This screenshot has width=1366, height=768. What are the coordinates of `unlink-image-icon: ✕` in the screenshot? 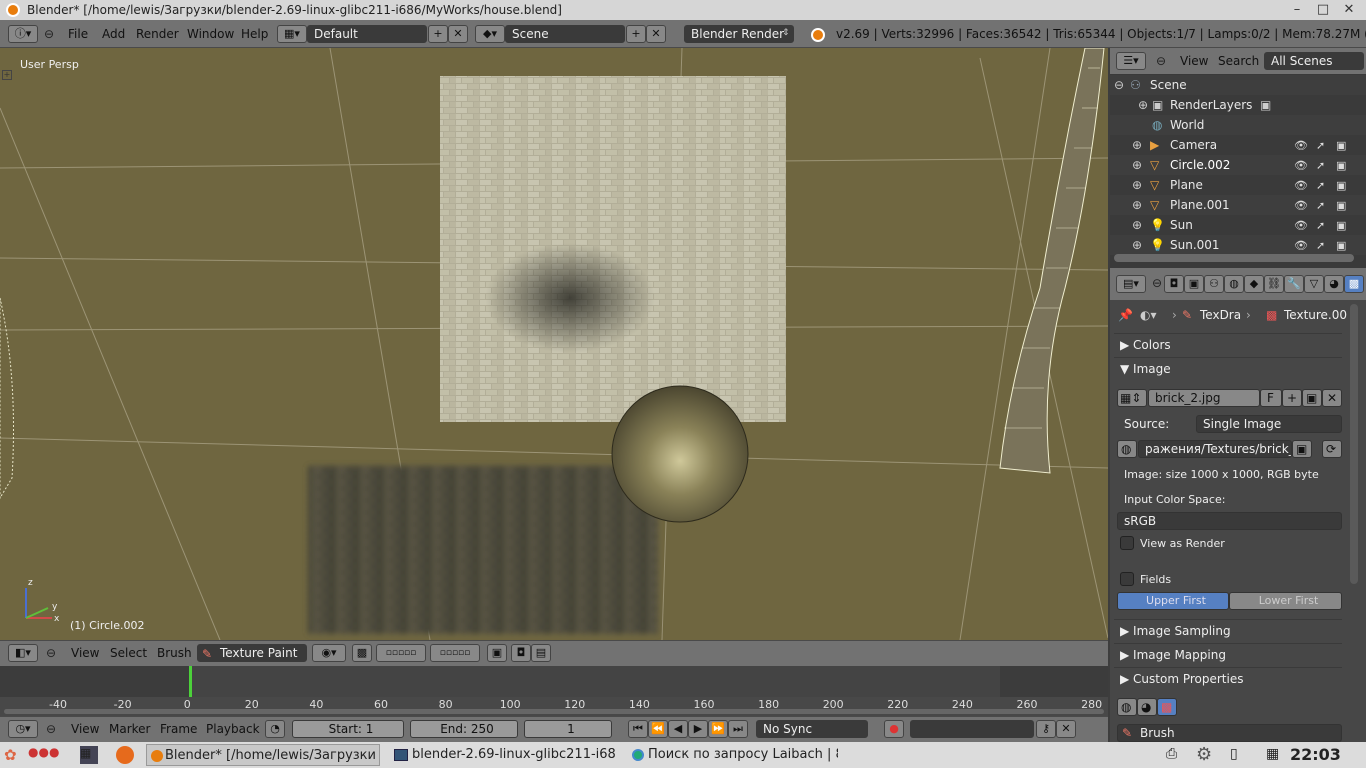 It's located at (1332, 398).